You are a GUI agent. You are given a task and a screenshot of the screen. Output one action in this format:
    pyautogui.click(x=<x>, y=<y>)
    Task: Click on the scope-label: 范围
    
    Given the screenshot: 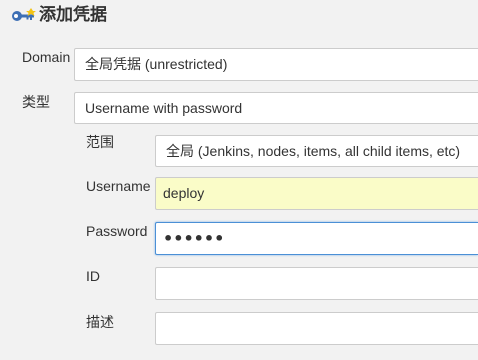 What is the action you would take?
    pyautogui.click(x=100, y=142)
    